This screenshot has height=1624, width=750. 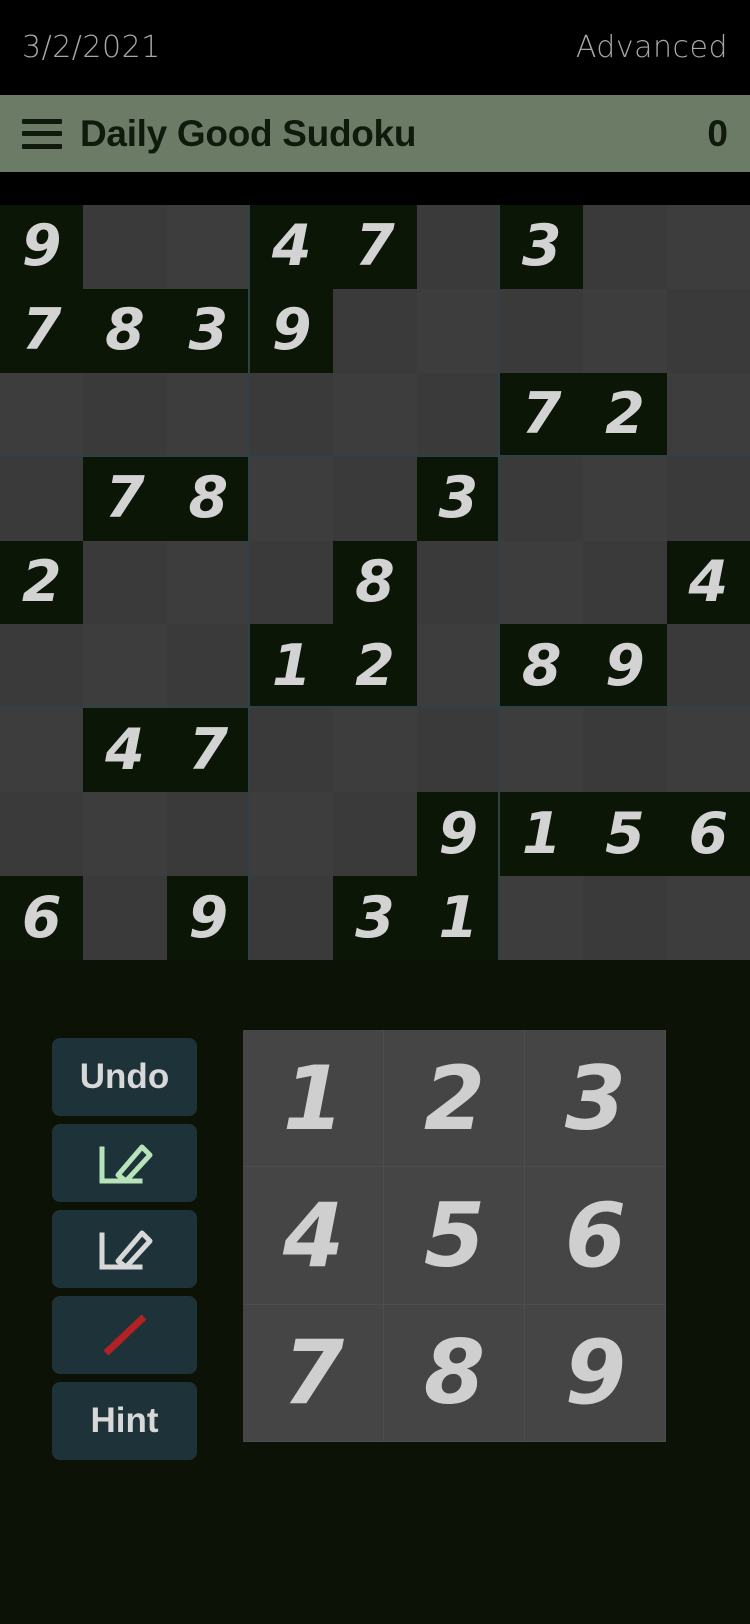 I want to click on sudoku-cell-r5c2, so click(x=125, y=582).